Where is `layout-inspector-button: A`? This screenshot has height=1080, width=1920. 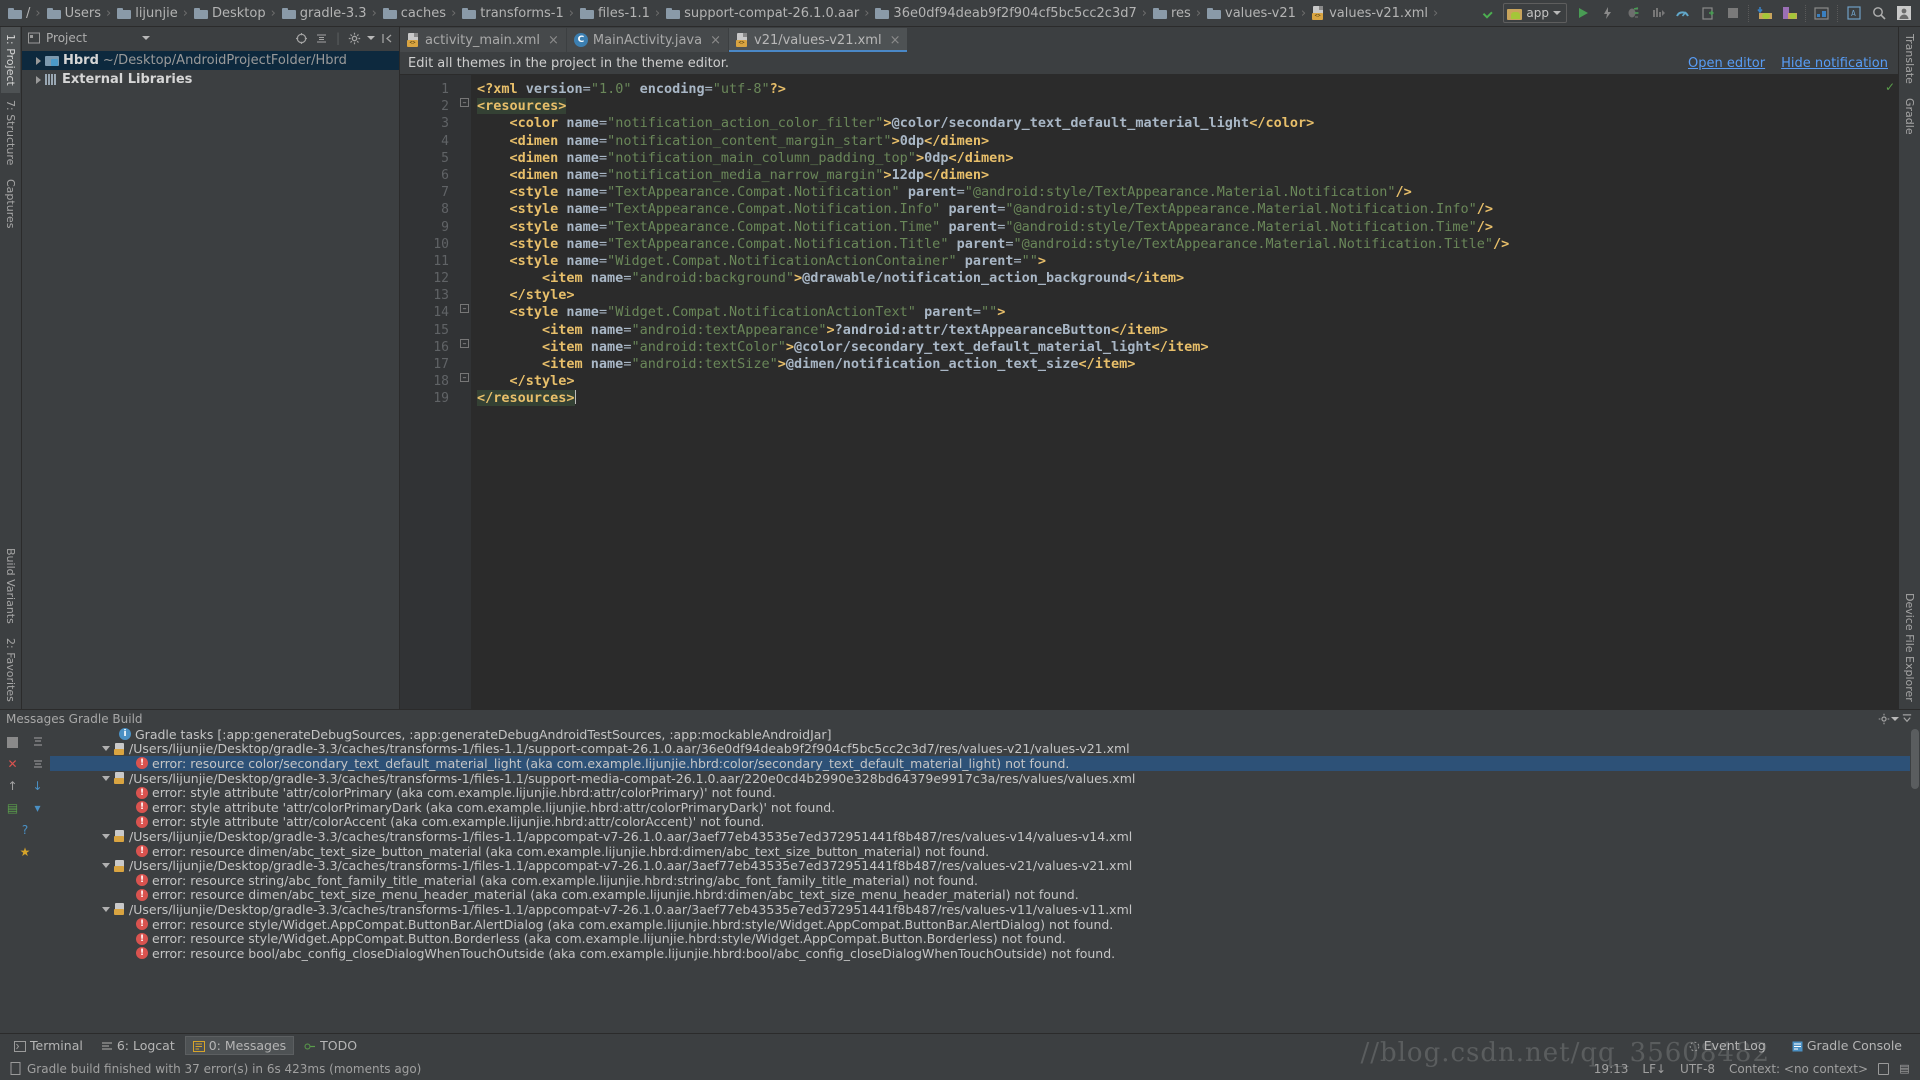
layout-inspector-button: A is located at coordinates (1853, 13).